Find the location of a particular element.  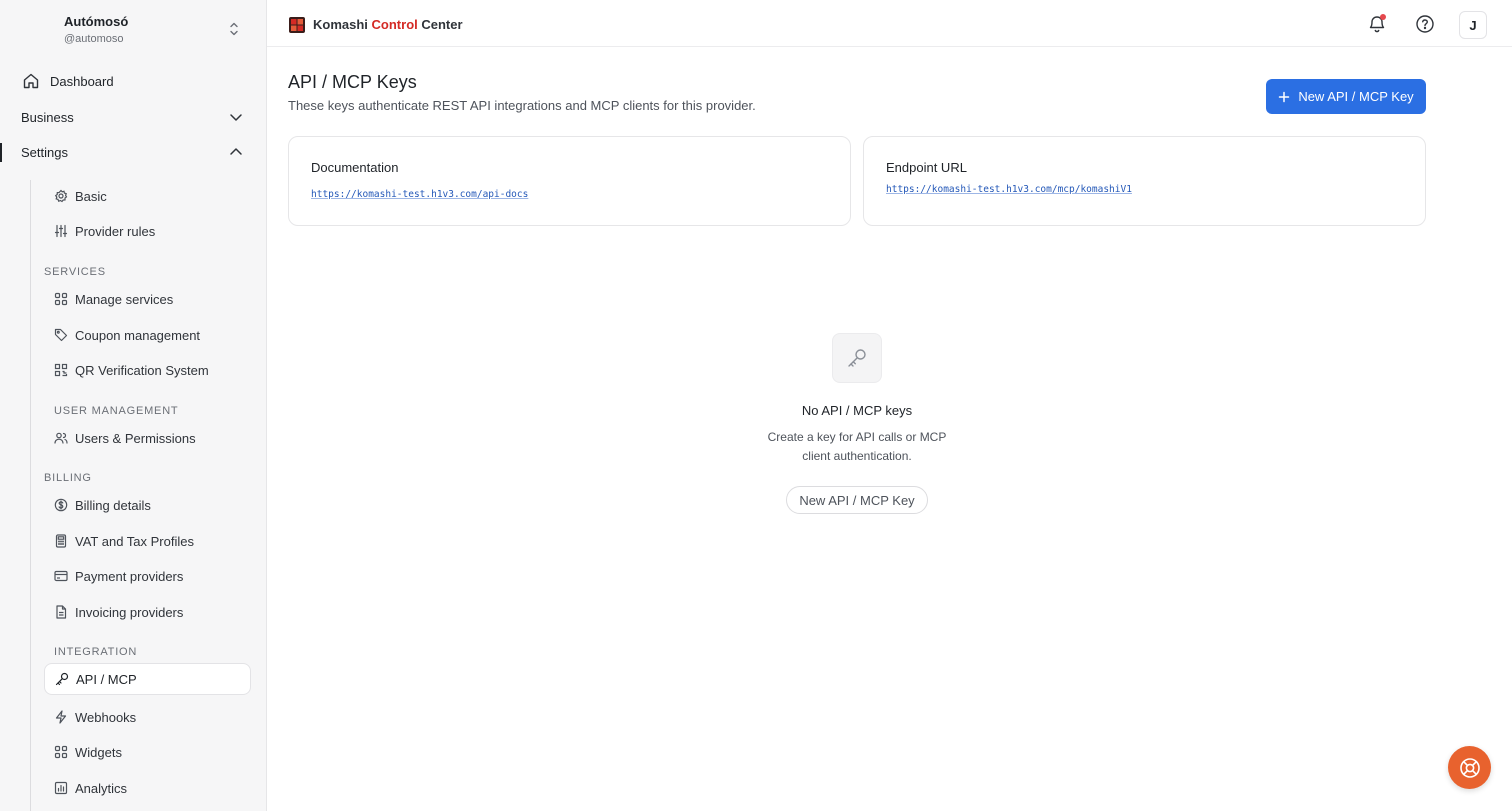

lightning-icon is located at coordinates (61, 717).